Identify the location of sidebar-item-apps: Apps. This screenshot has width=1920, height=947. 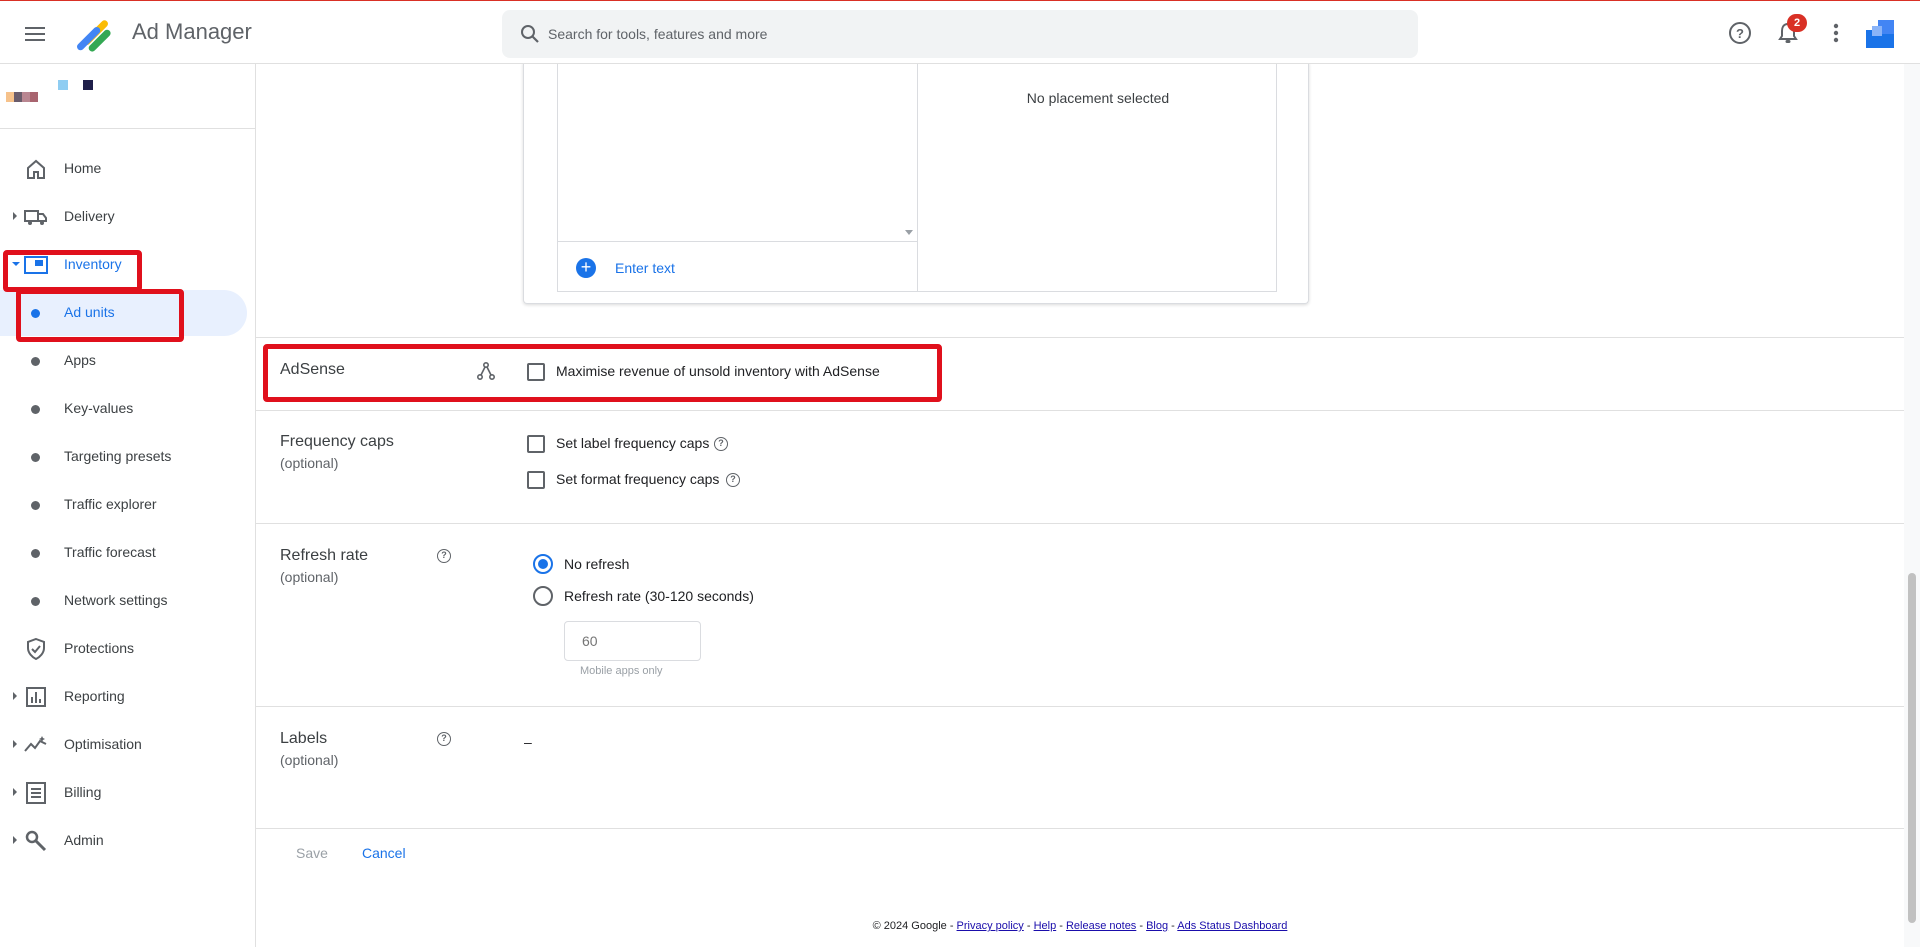
(123, 361).